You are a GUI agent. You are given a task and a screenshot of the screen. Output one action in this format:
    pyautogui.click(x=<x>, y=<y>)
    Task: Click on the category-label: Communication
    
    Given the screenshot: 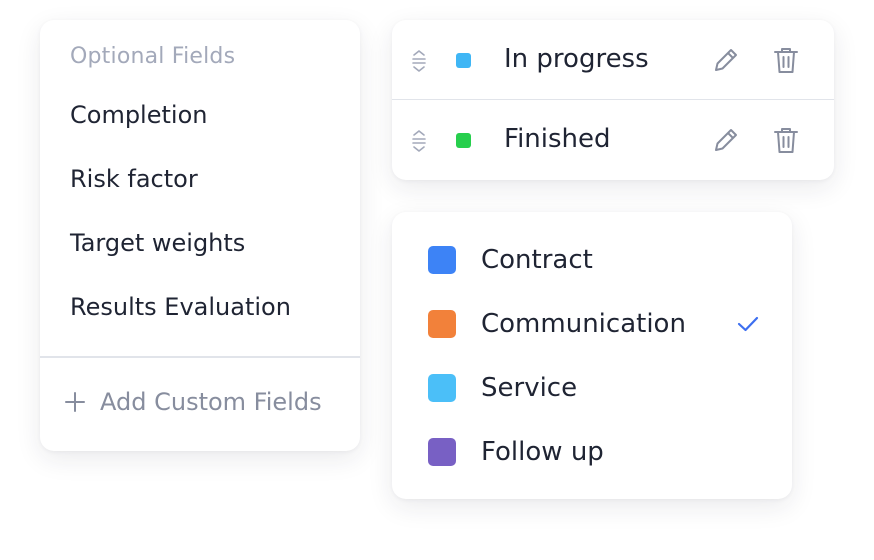 What is the action you would take?
    pyautogui.click(x=583, y=324)
    